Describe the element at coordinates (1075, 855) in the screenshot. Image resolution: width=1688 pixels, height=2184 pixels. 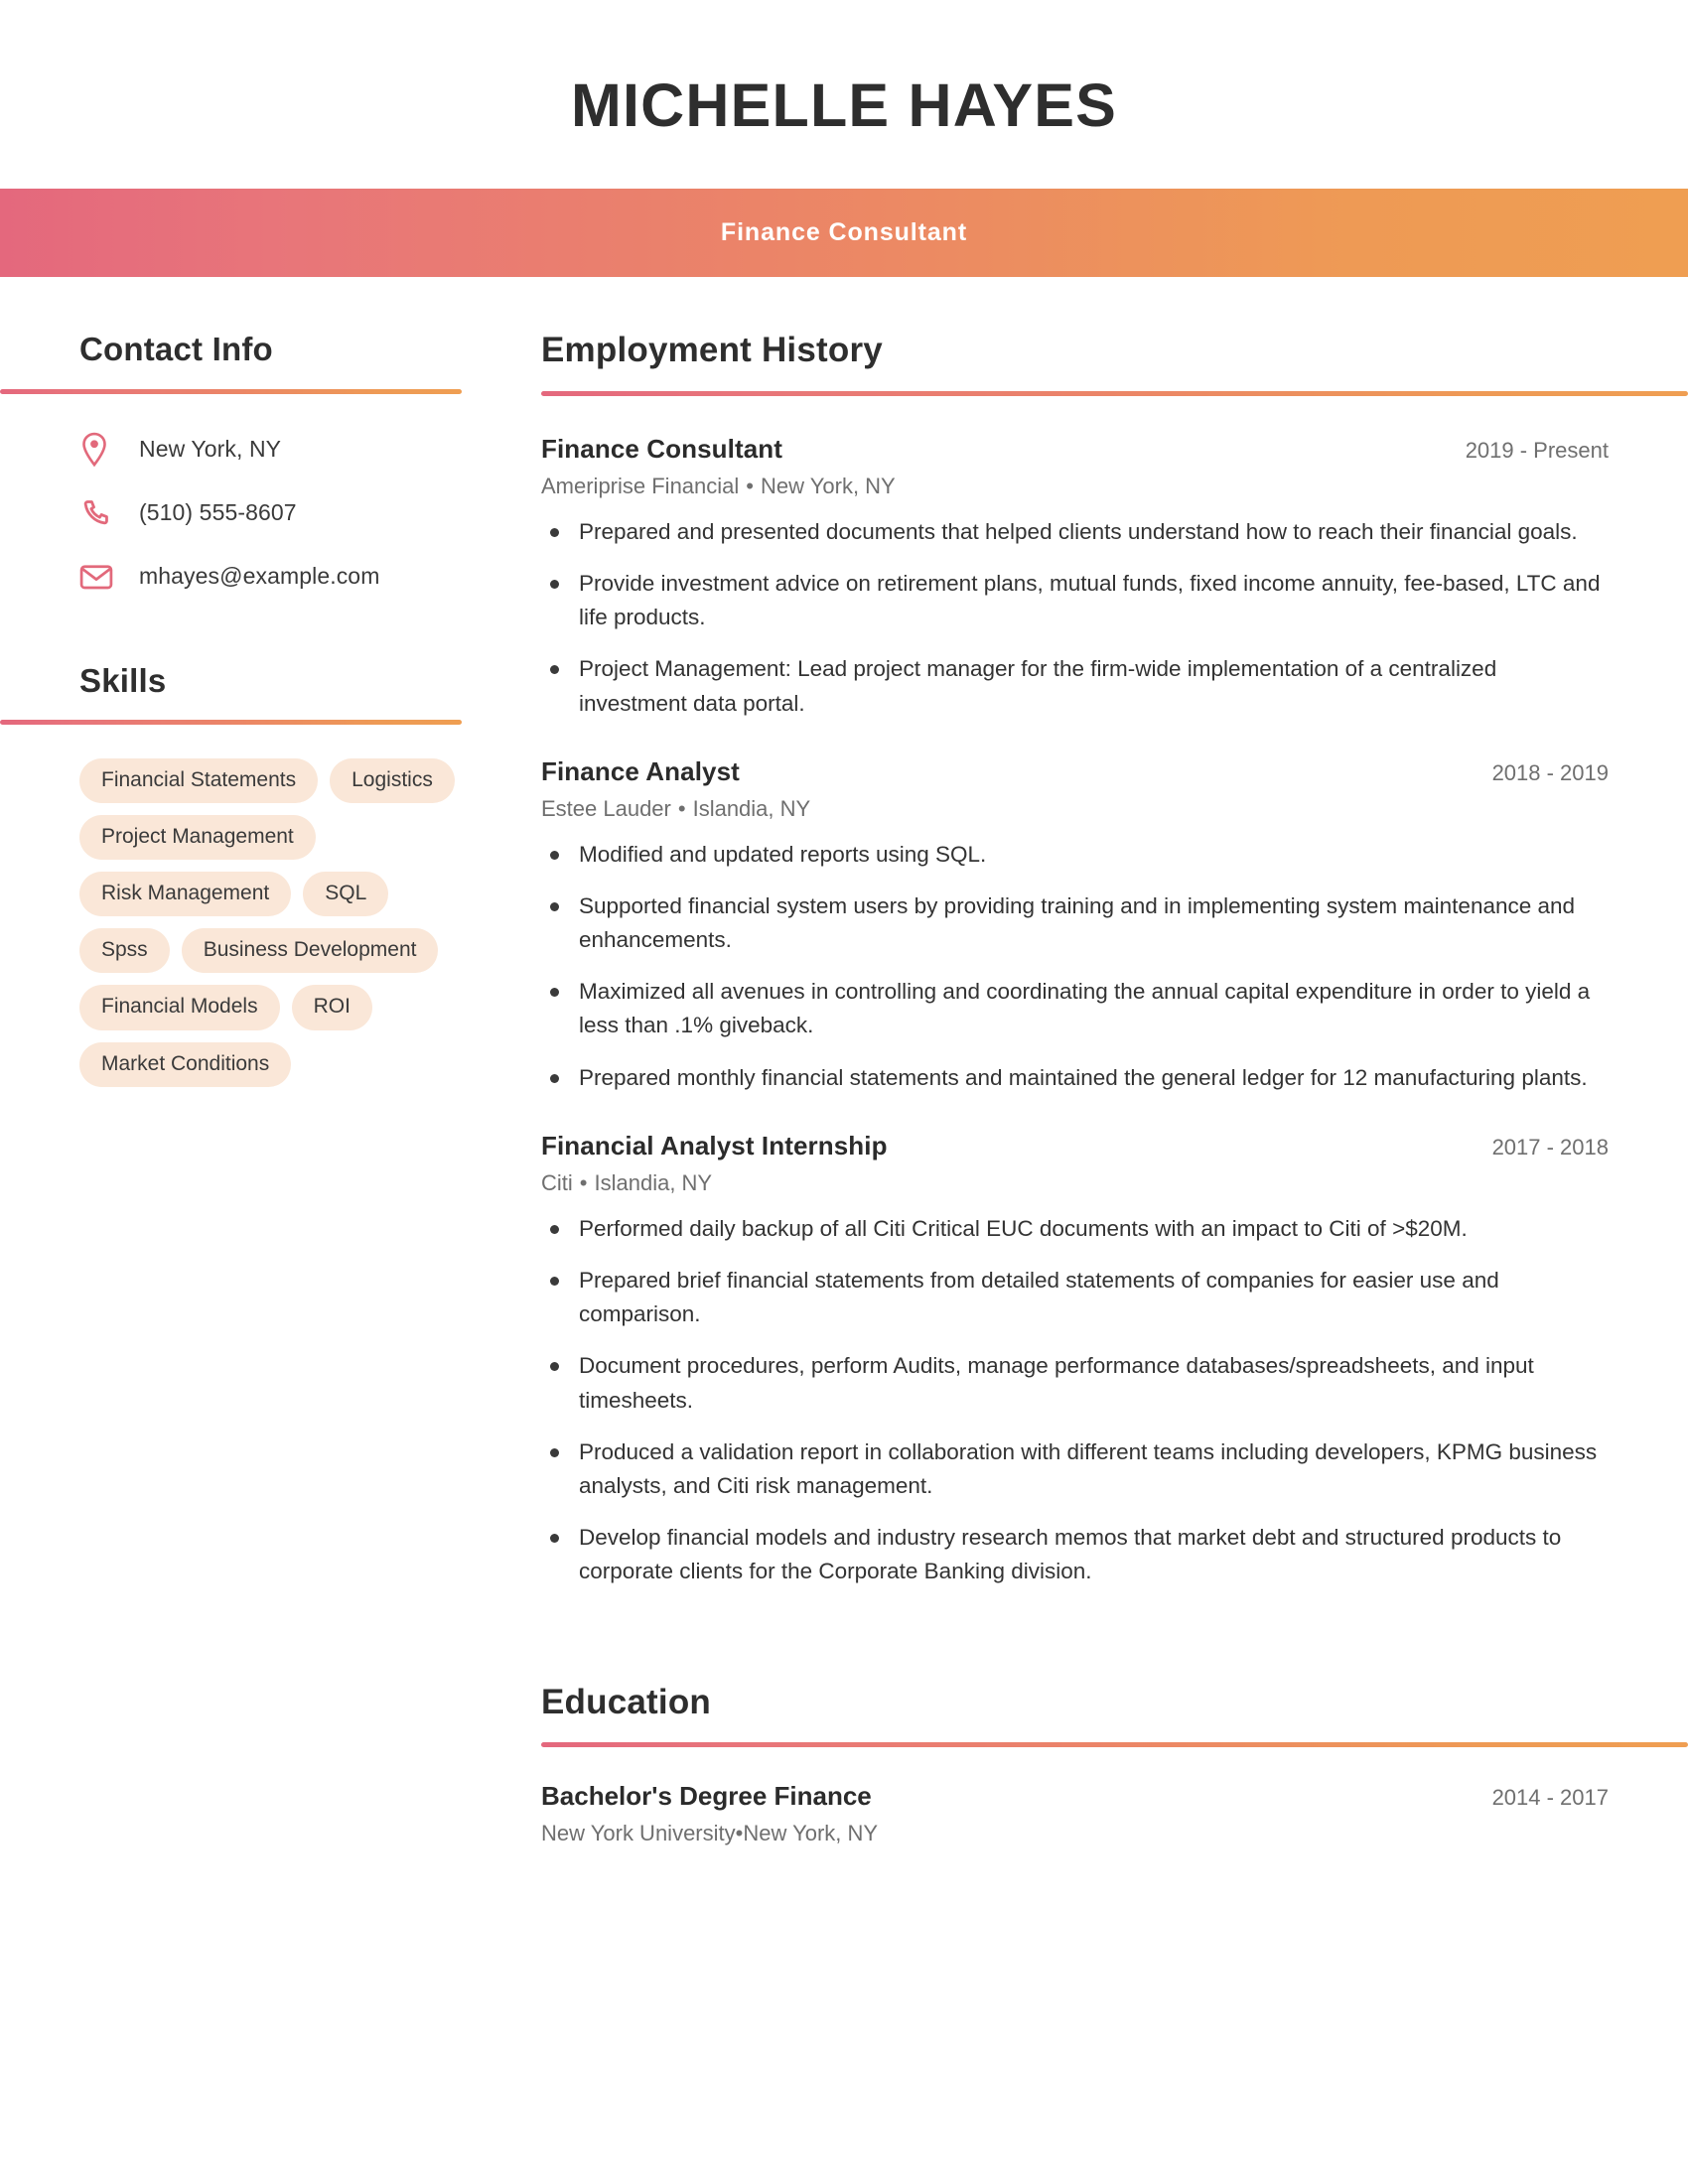
I see `employment-bullet: Modified and updated reports using SQL.` at that location.